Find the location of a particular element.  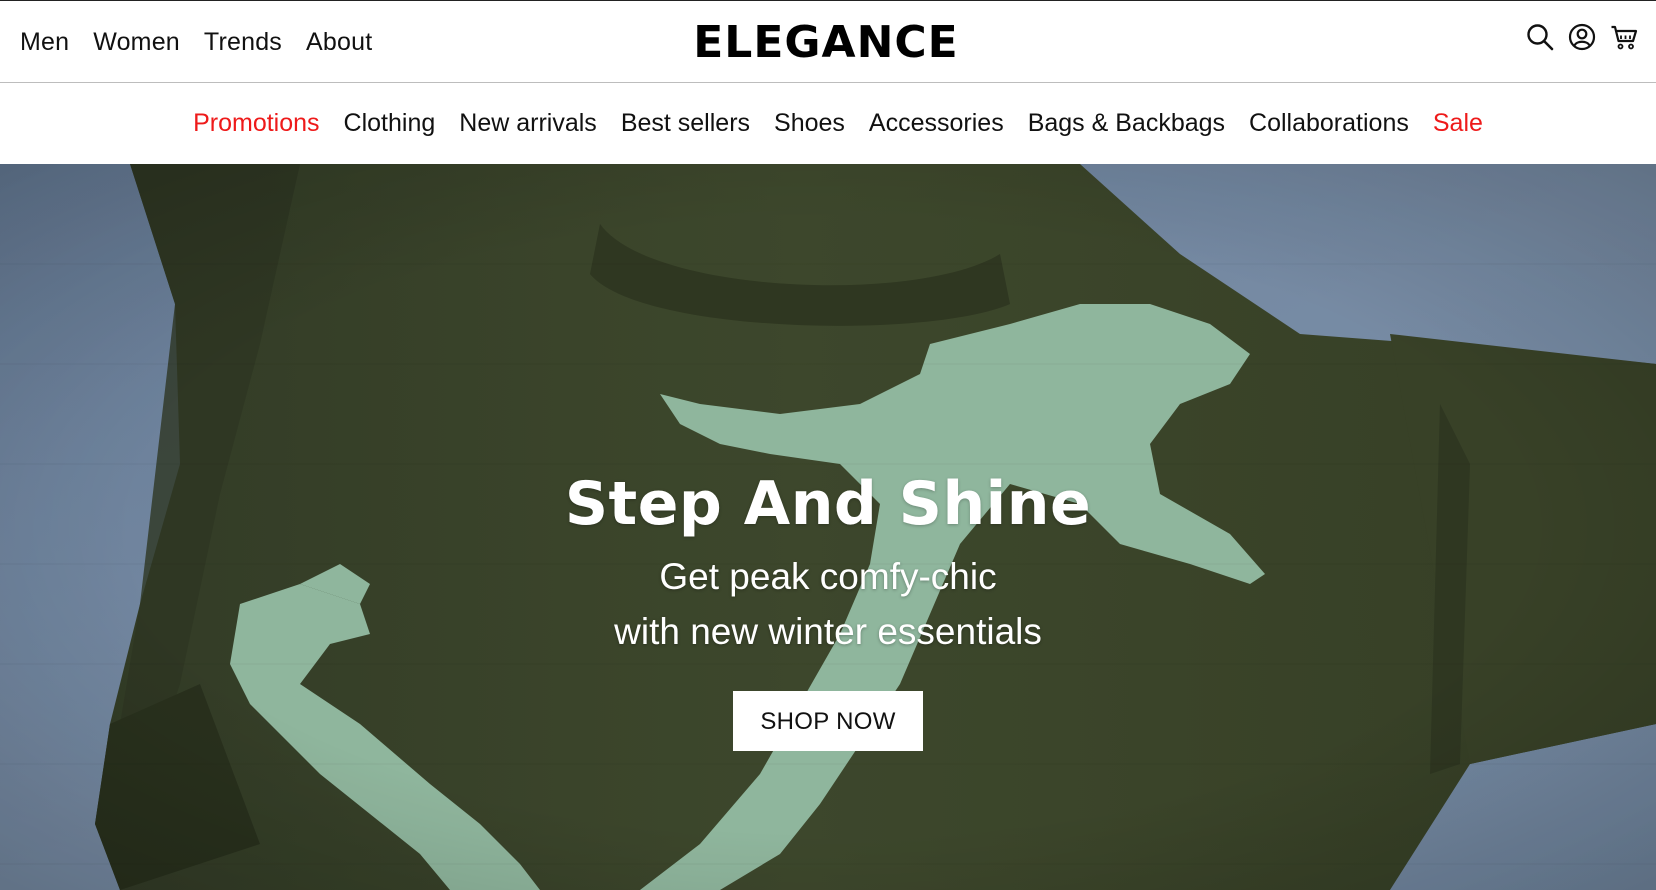

category-new-arrivals: New arrivals is located at coordinates (528, 123).